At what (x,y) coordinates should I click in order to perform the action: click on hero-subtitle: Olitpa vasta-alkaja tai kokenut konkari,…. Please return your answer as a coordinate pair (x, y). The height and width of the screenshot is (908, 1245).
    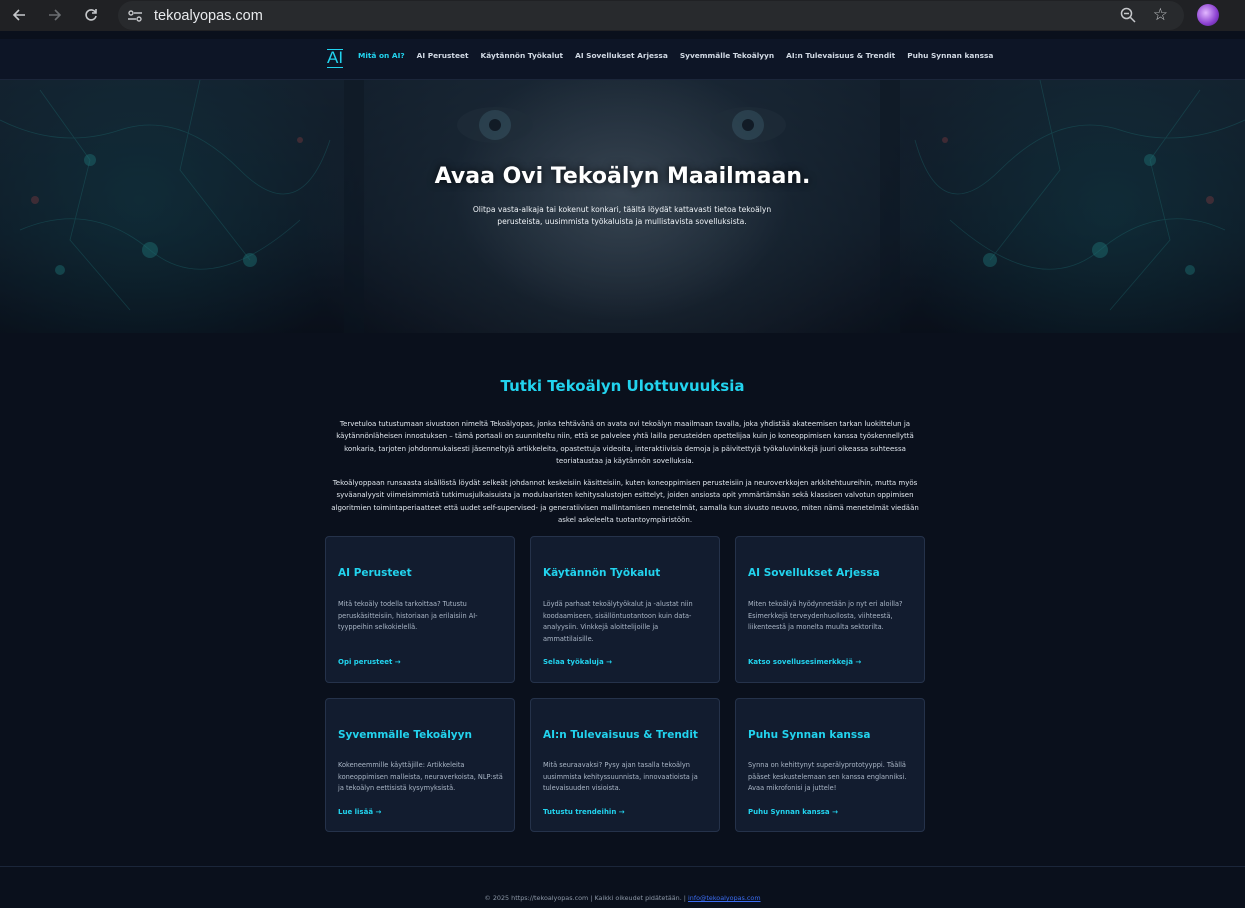
    Looking at the image, I should click on (622, 215).